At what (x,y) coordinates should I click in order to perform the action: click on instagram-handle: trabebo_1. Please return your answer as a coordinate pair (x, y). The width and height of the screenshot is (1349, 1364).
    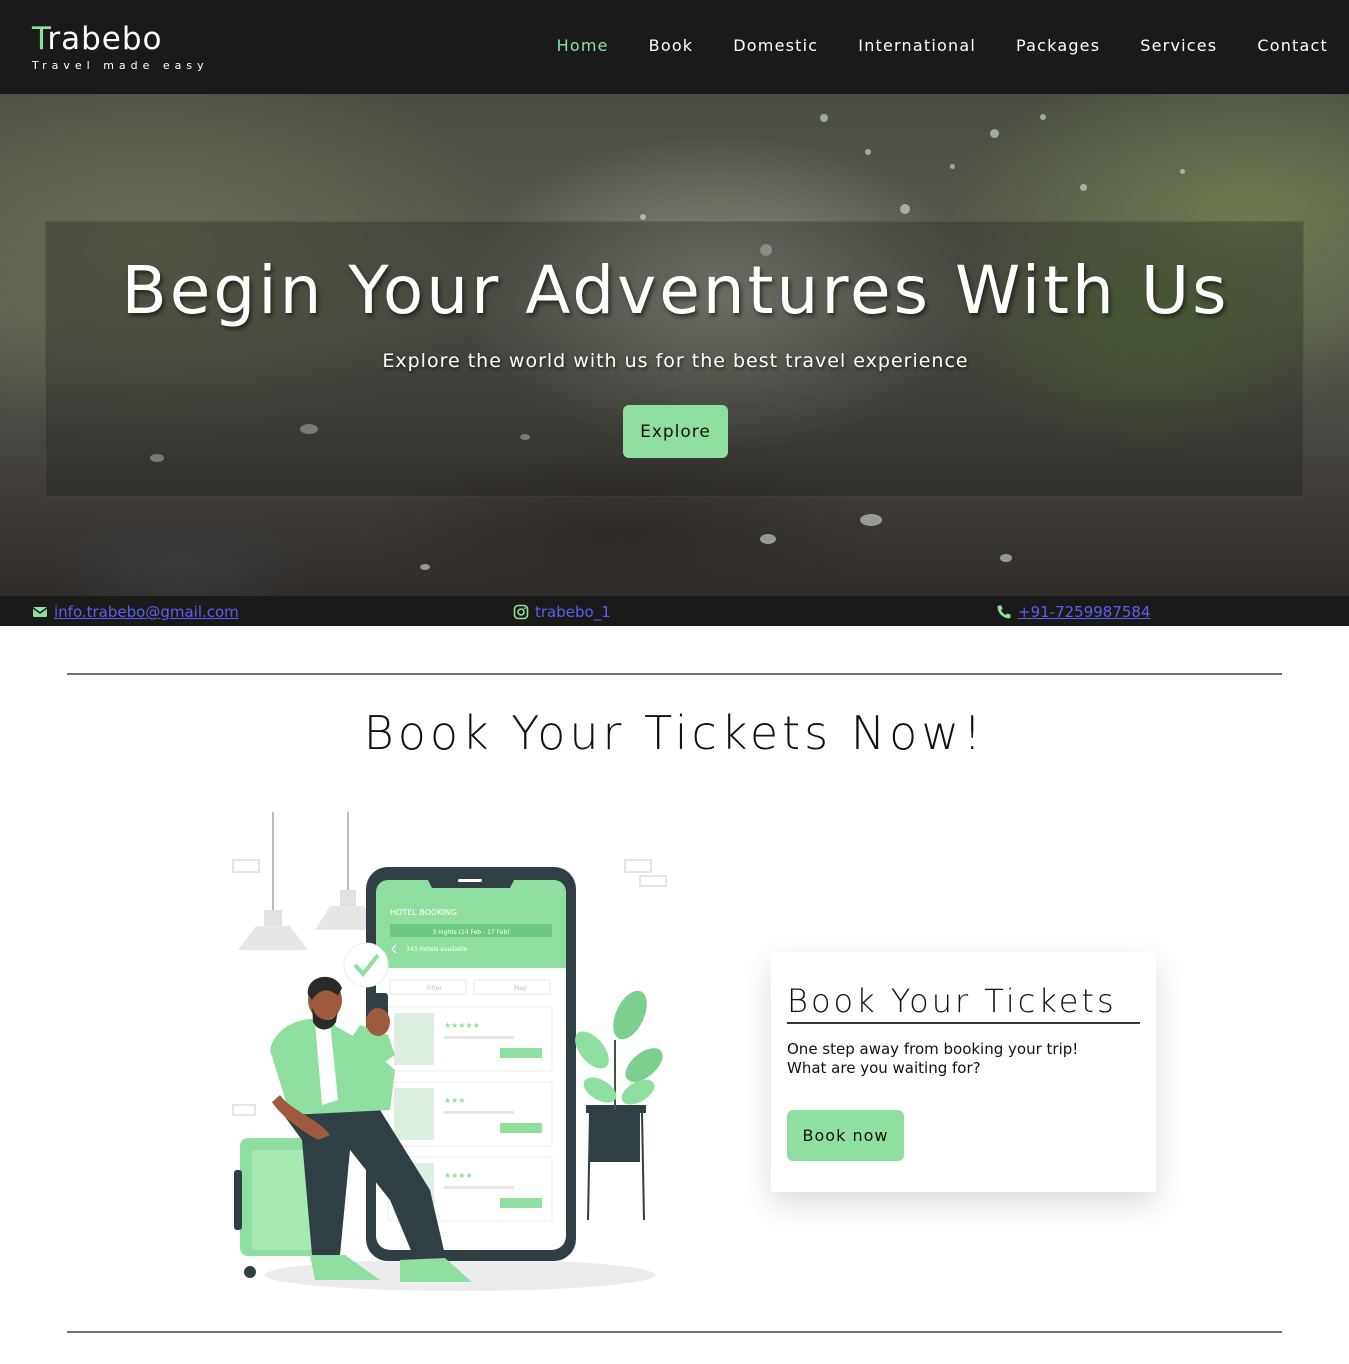
    Looking at the image, I should click on (573, 612).